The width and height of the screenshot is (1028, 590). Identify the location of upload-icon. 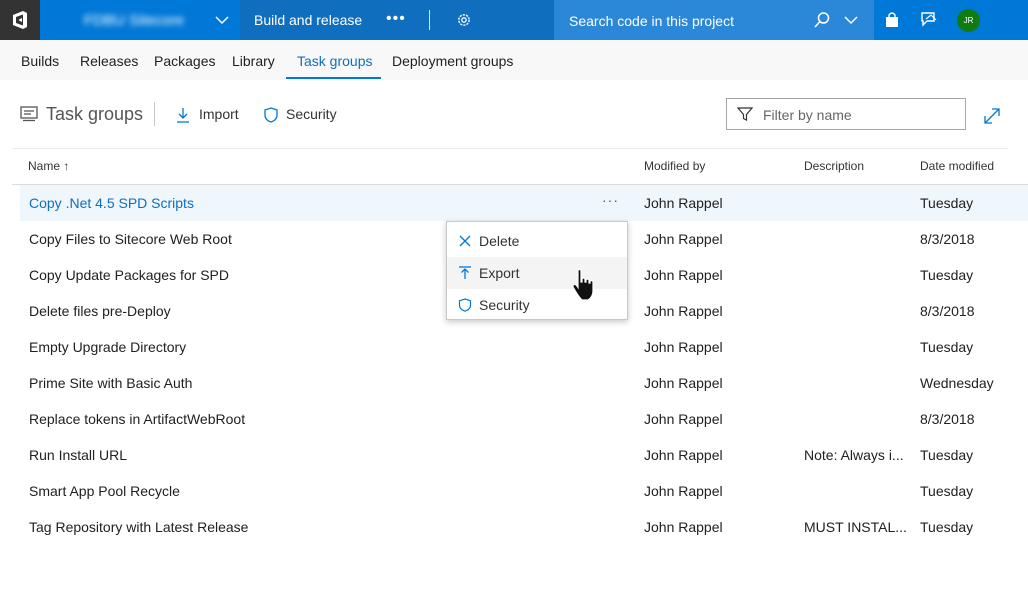
(465, 272).